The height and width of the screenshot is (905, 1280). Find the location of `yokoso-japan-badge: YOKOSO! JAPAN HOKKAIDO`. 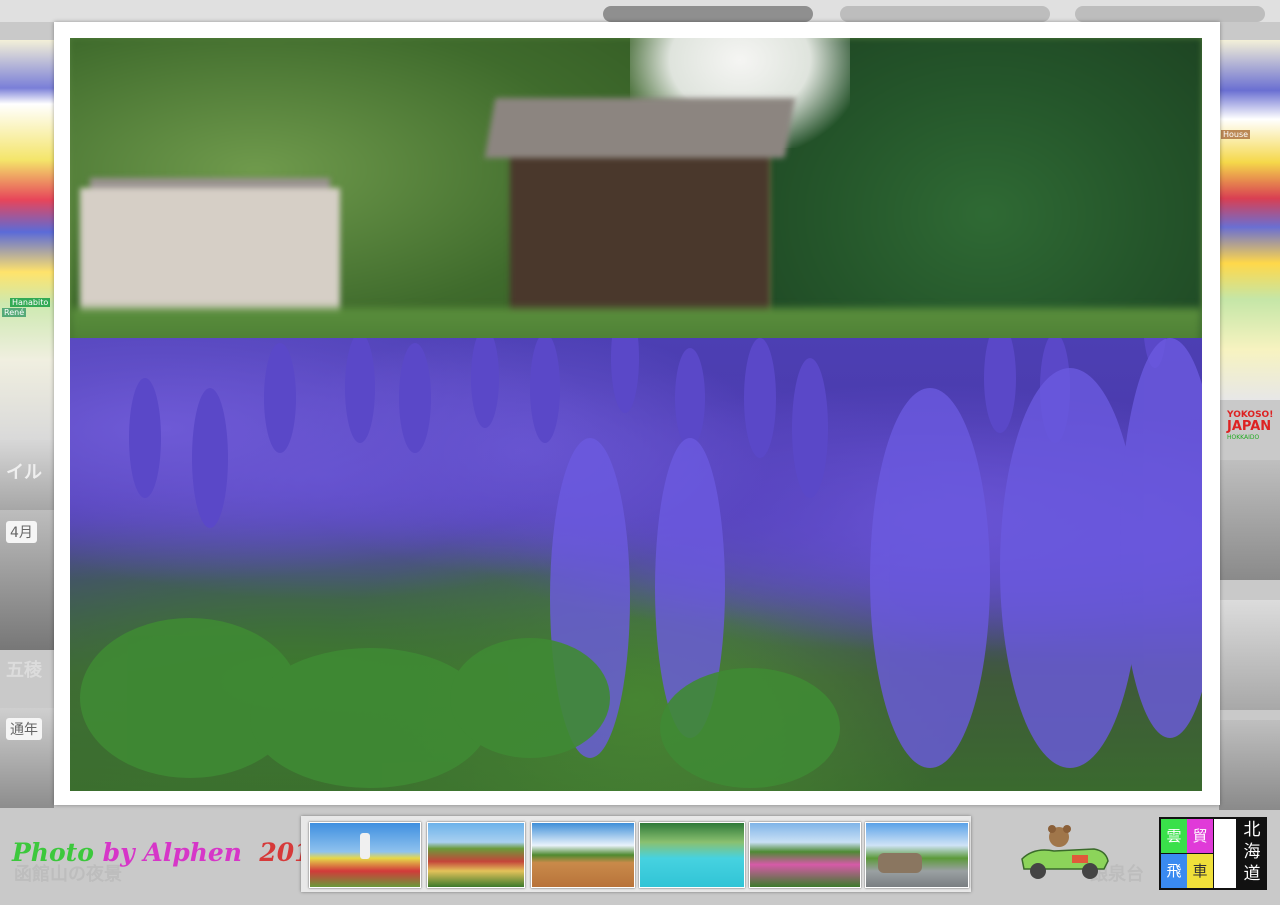

yokoso-japan-badge: YOKOSO! JAPAN HOKKAIDO is located at coordinates (1252, 435).